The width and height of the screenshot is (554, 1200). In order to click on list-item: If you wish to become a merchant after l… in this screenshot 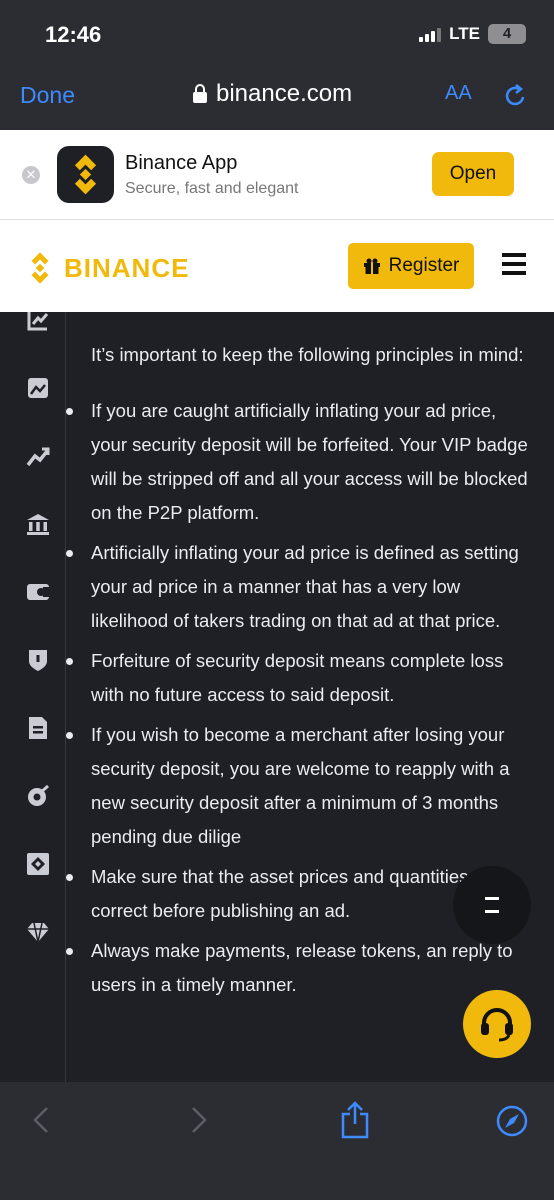, I will do `click(298, 786)`.